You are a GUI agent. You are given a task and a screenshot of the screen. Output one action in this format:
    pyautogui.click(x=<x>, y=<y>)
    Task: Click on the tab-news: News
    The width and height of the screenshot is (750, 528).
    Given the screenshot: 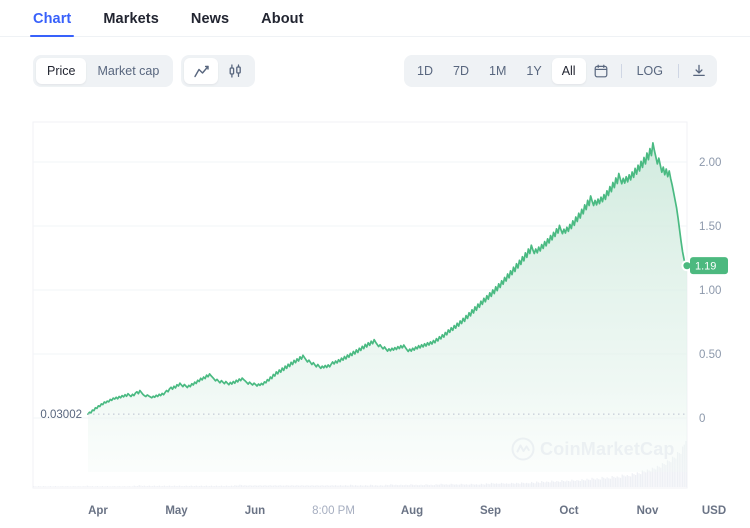 What is the action you would take?
    pyautogui.click(x=210, y=23)
    